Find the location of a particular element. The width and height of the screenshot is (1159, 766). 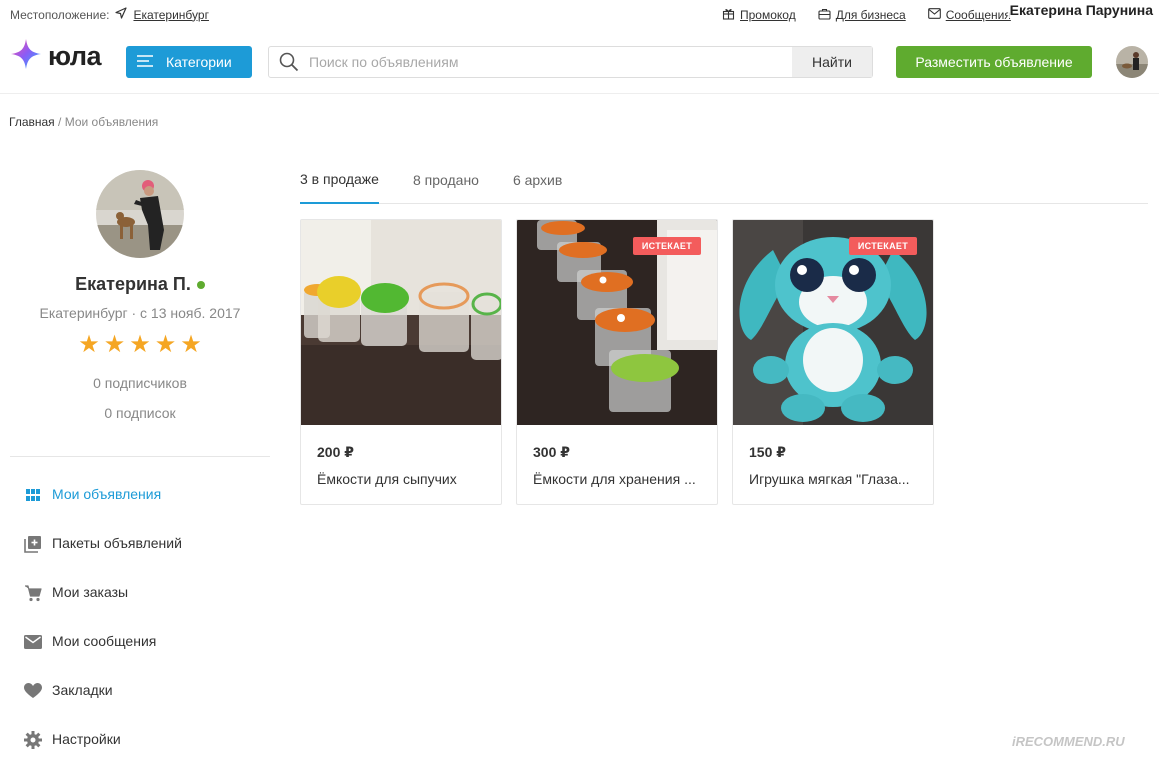

search-icon is located at coordinates (289, 62).